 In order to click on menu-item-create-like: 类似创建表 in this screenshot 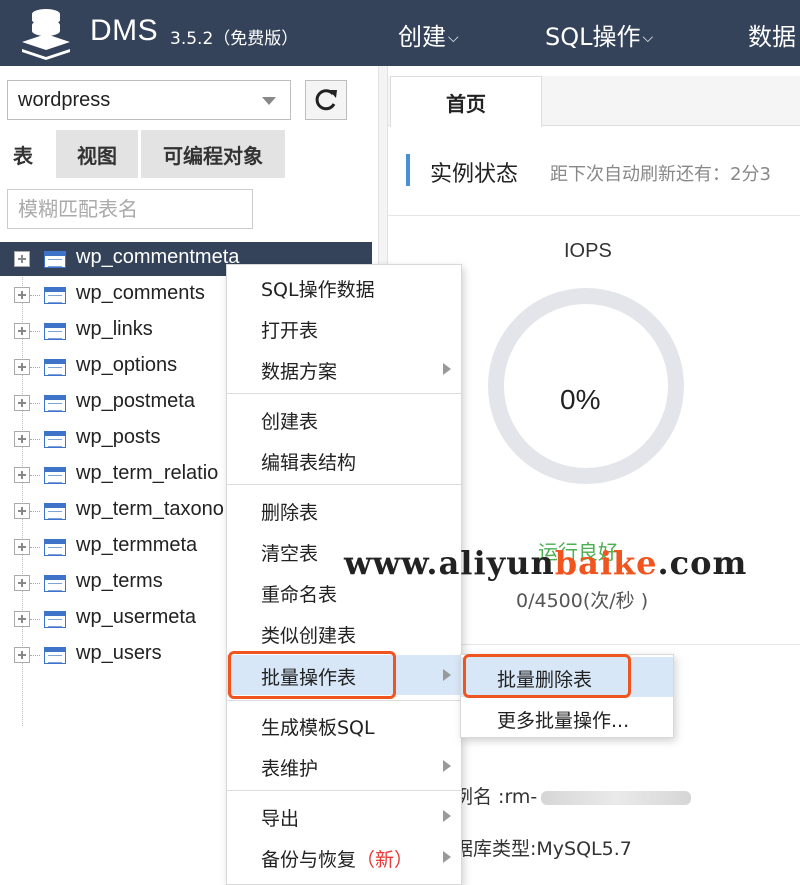, I will do `click(344, 633)`.